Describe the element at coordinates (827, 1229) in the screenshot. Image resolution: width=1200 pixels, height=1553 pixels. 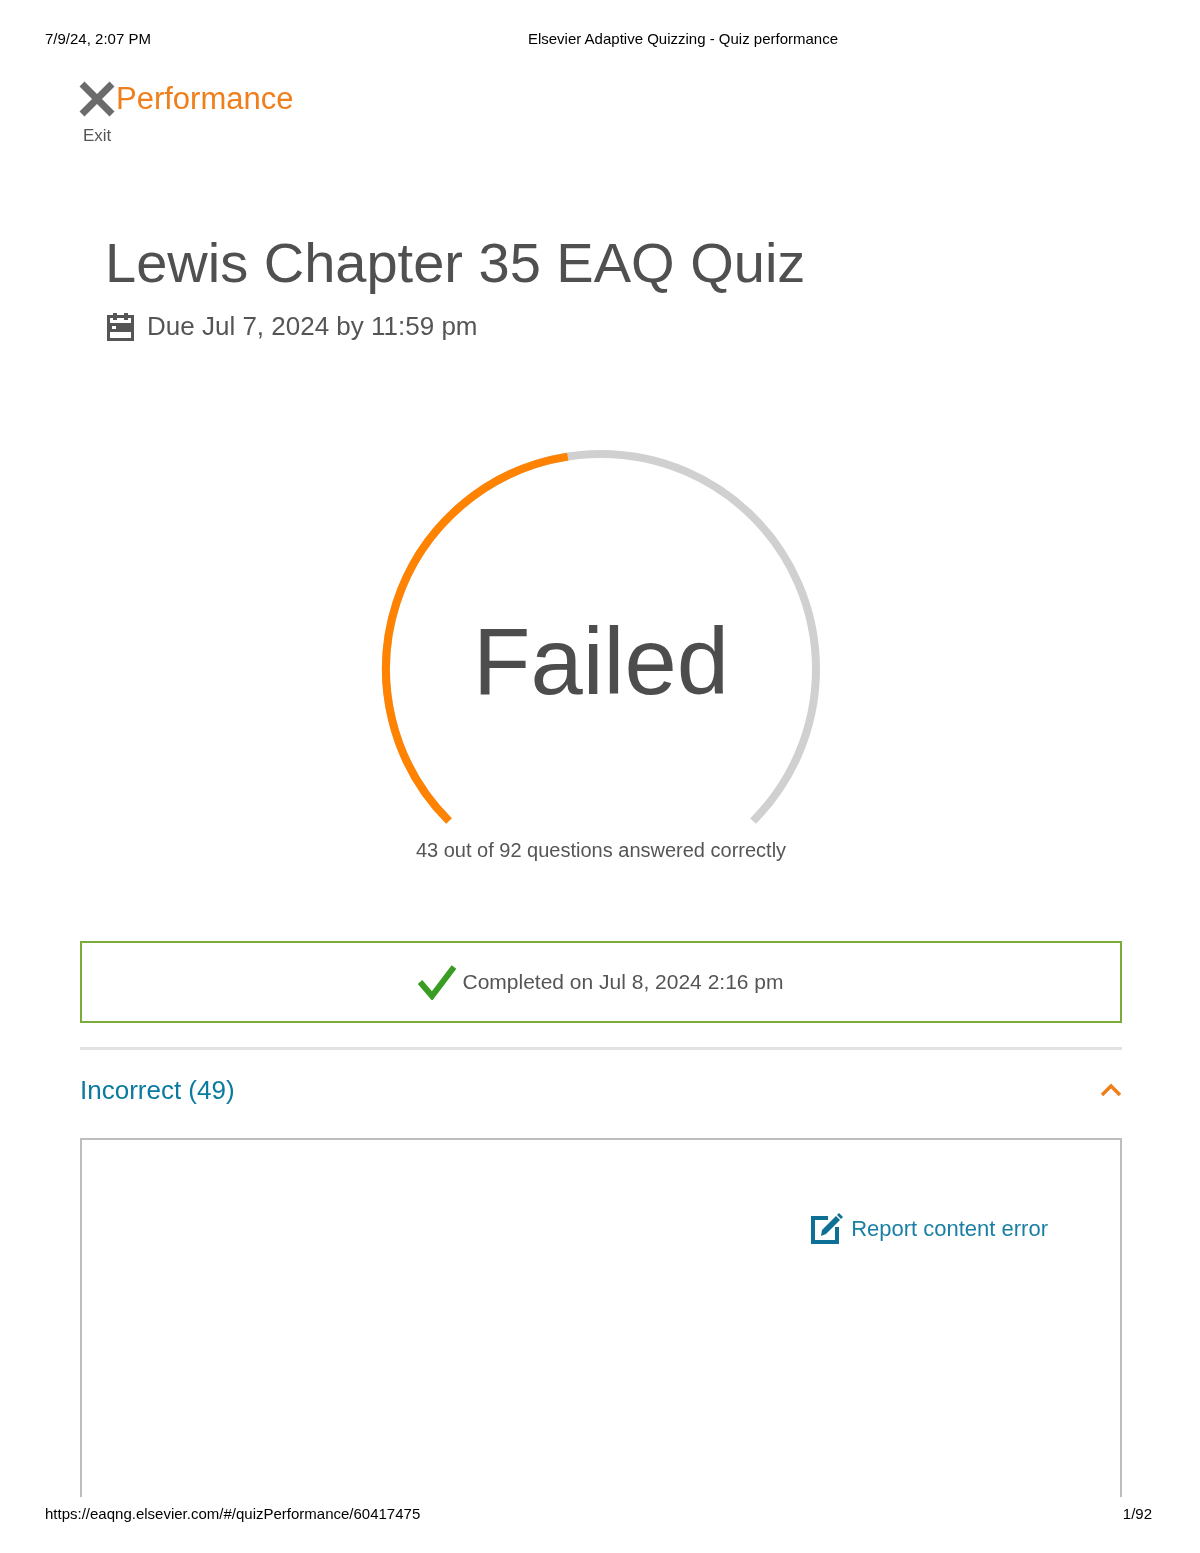
I see `edit-icon` at that location.